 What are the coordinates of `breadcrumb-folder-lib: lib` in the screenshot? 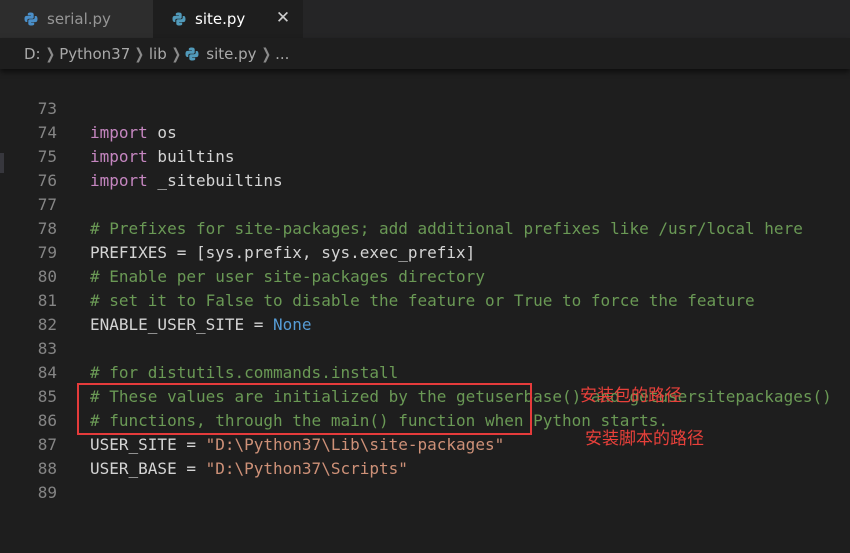 It's located at (158, 54).